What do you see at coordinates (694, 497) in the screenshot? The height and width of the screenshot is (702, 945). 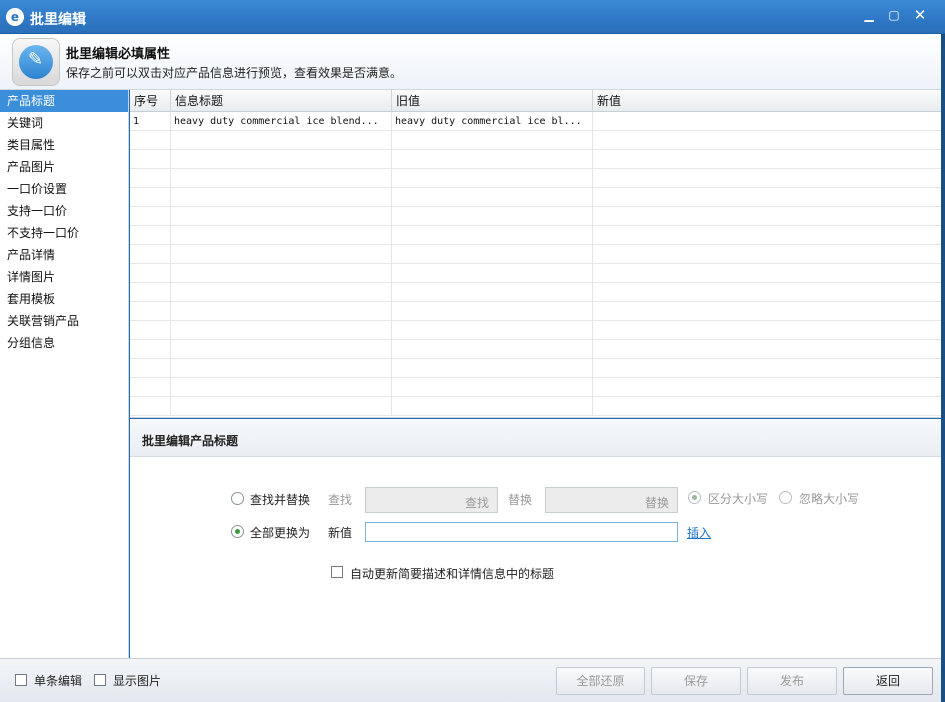 I see `case-sensitive-radio` at bounding box center [694, 497].